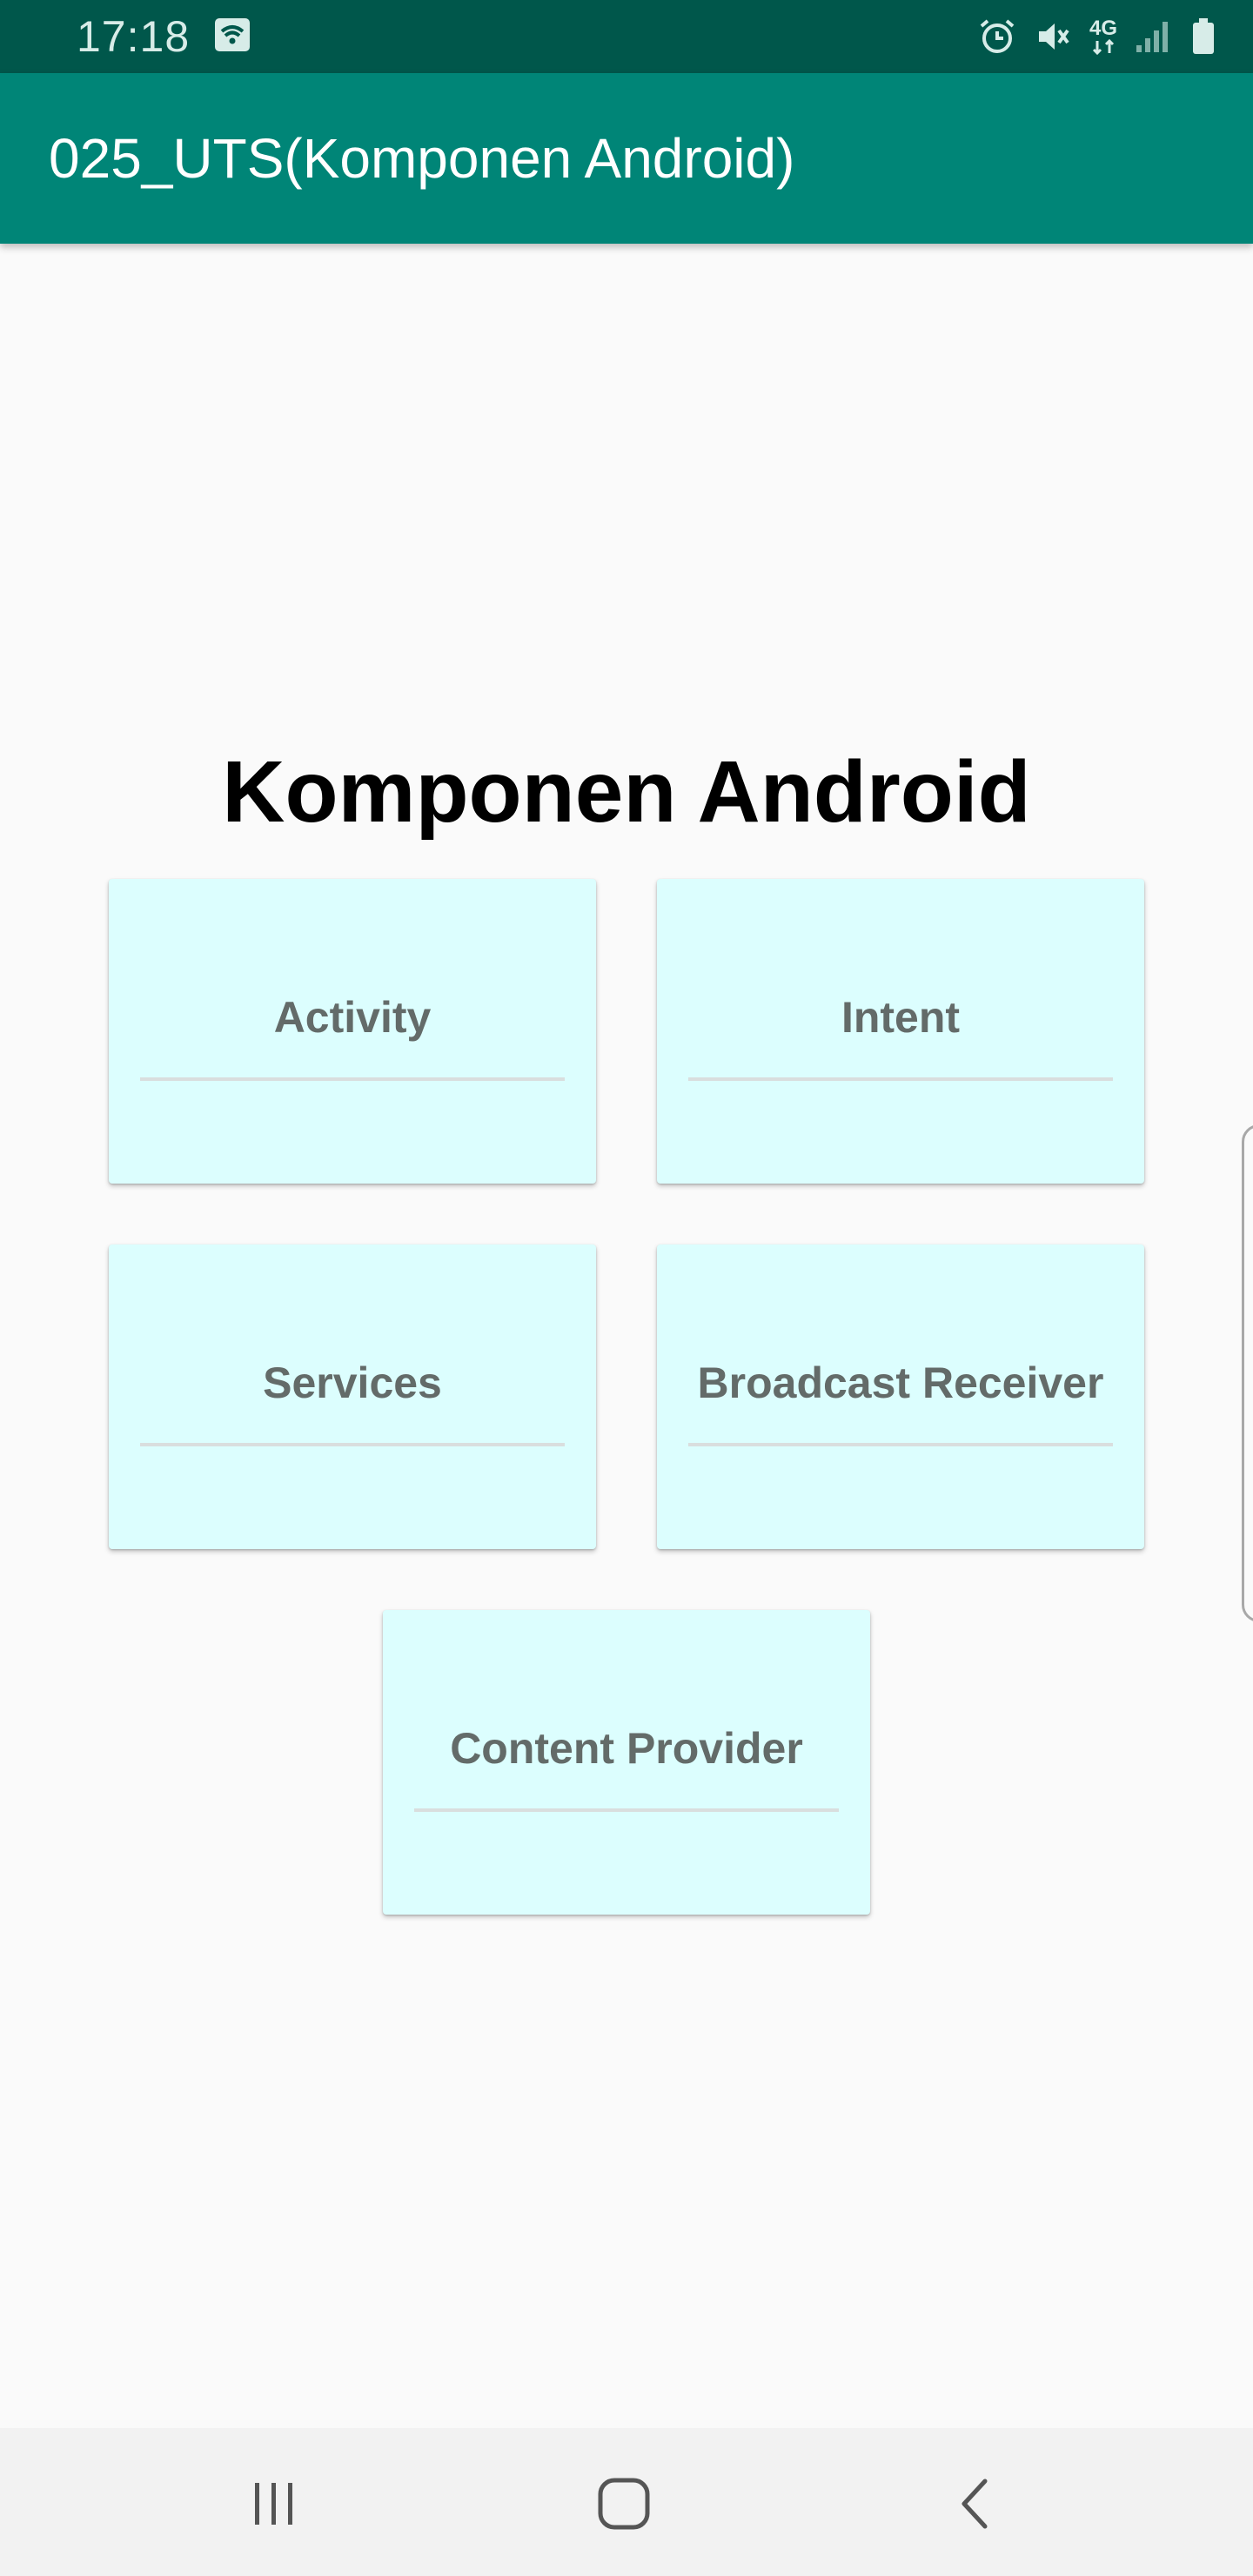  Describe the element at coordinates (1203, 37) in the screenshot. I see `battery-icon` at that location.